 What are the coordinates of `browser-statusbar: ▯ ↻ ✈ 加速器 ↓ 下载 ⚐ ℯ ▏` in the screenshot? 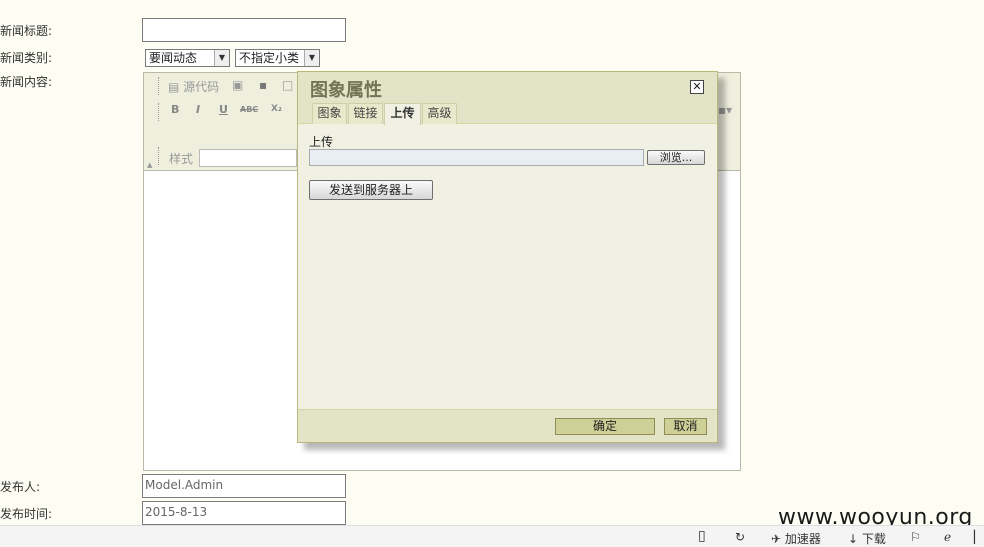 It's located at (492, 536).